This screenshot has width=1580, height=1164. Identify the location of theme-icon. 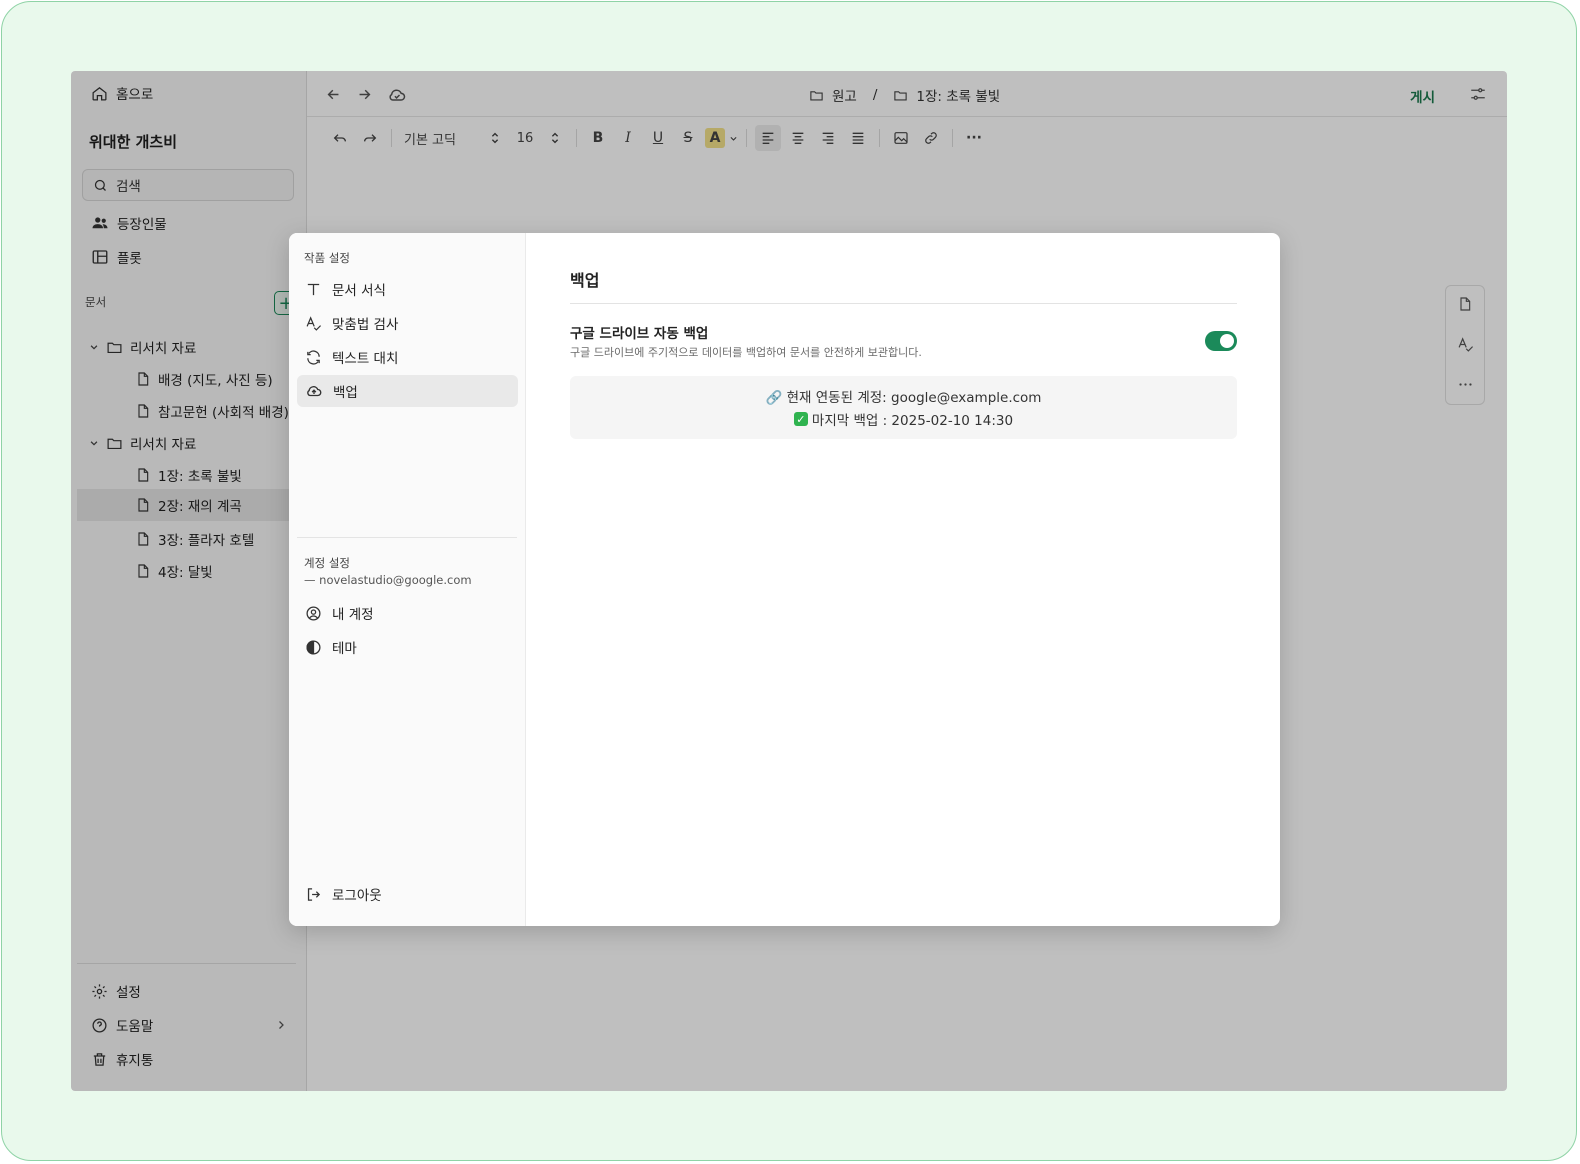
(313, 647).